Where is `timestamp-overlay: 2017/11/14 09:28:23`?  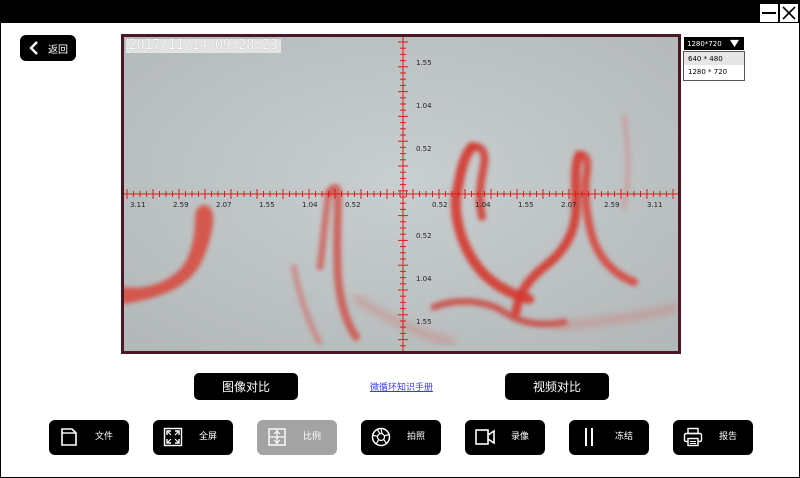
timestamp-overlay: 2017/11/14 09:28:23 is located at coordinates (203, 46).